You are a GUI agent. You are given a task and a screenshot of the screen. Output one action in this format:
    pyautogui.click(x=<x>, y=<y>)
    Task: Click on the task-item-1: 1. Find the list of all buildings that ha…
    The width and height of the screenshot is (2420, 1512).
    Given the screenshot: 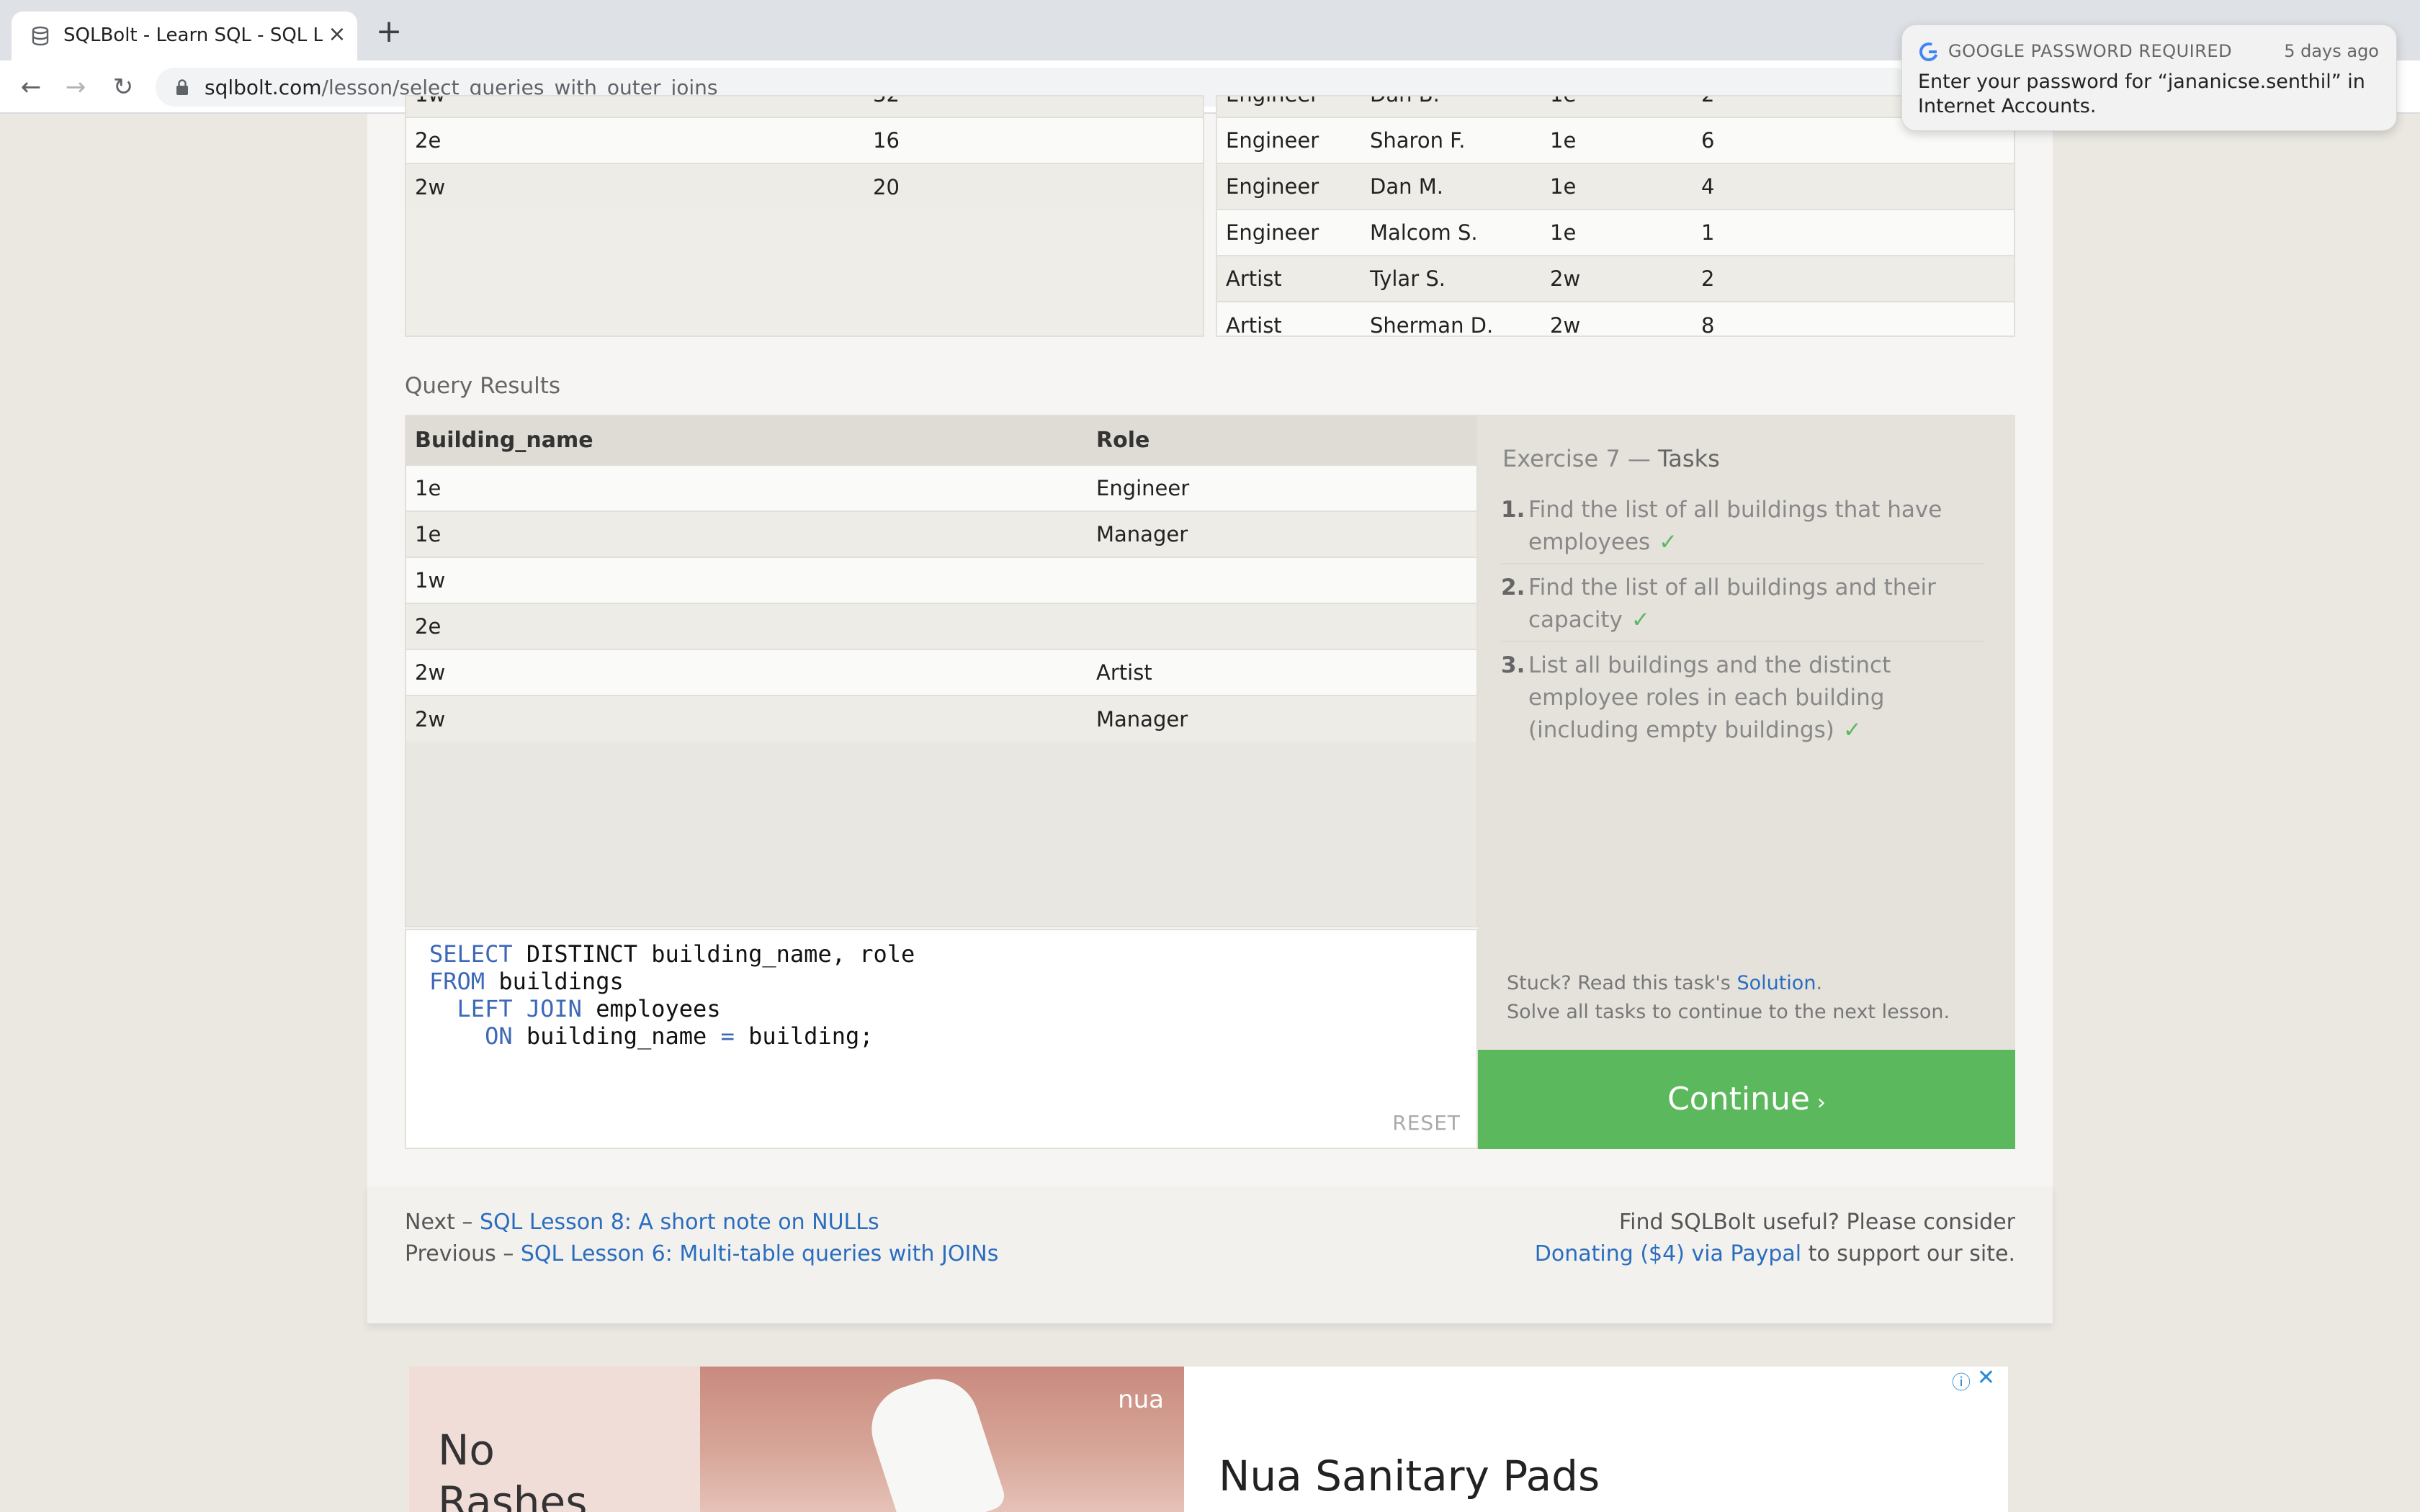 What is the action you would take?
    pyautogui.click(x=1742, y=529)
    